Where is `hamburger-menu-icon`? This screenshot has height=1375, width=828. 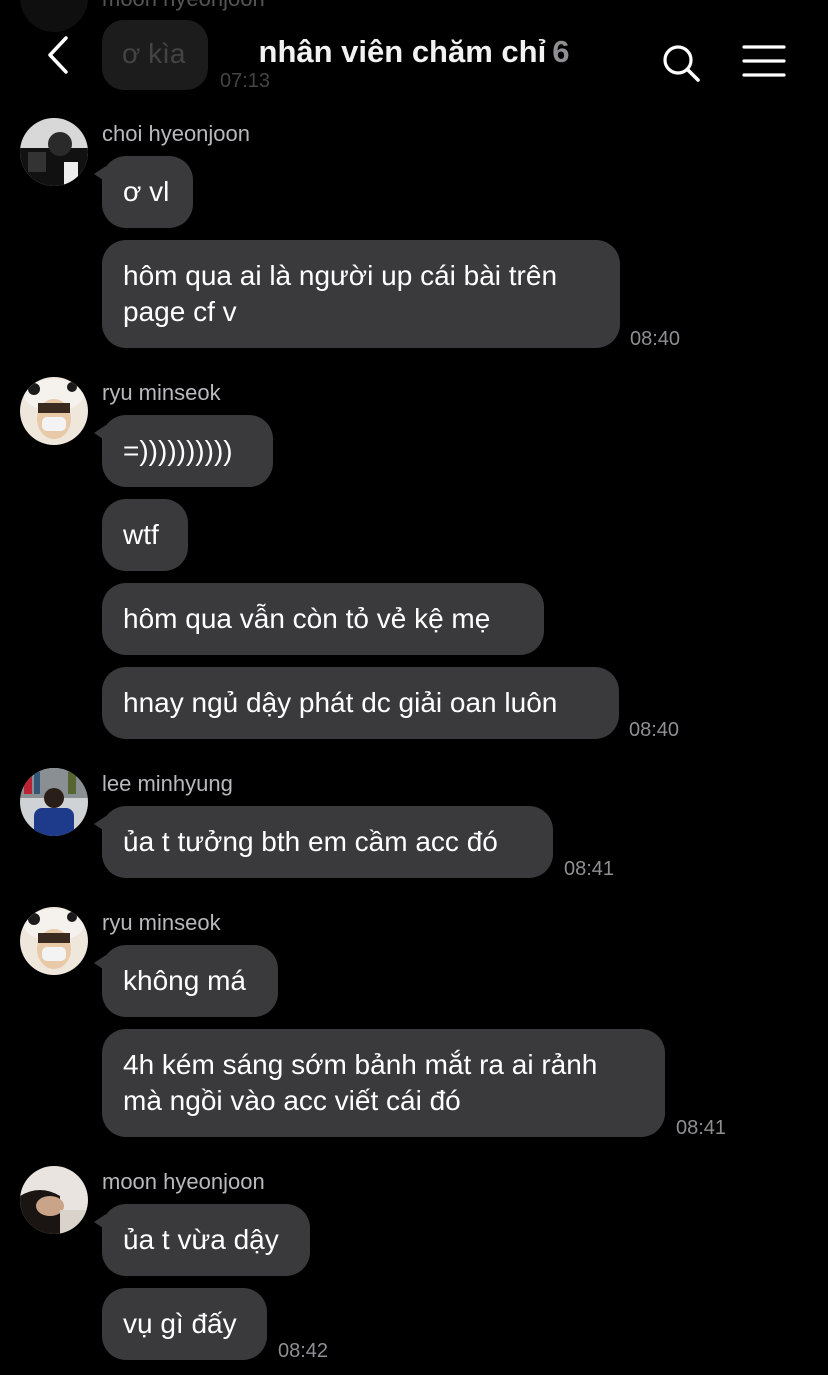 hamburger-menu-icon is located at coordinates (764, 61).